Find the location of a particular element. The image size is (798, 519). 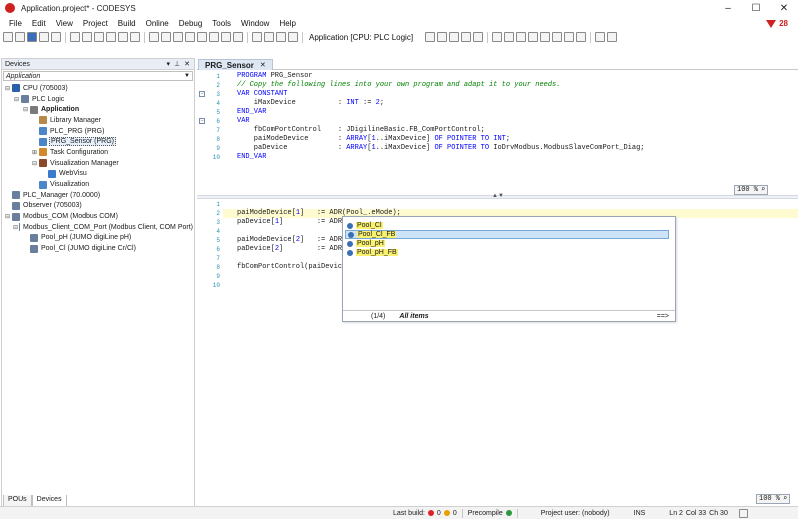

autocomplete-item: Pool_pH_FB is located at coordinates (371, 252).